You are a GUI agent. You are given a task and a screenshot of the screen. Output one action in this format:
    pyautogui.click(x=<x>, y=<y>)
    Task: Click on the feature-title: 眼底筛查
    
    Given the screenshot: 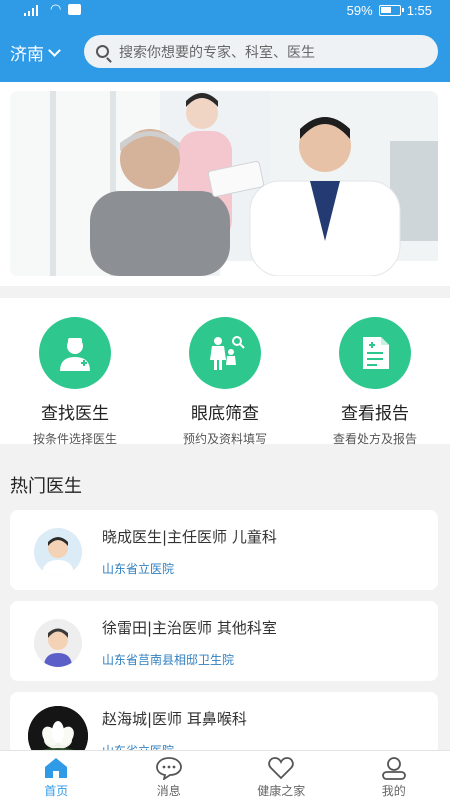 What is the action you would take?
    pyautogui.click(x=225, y=414)
    